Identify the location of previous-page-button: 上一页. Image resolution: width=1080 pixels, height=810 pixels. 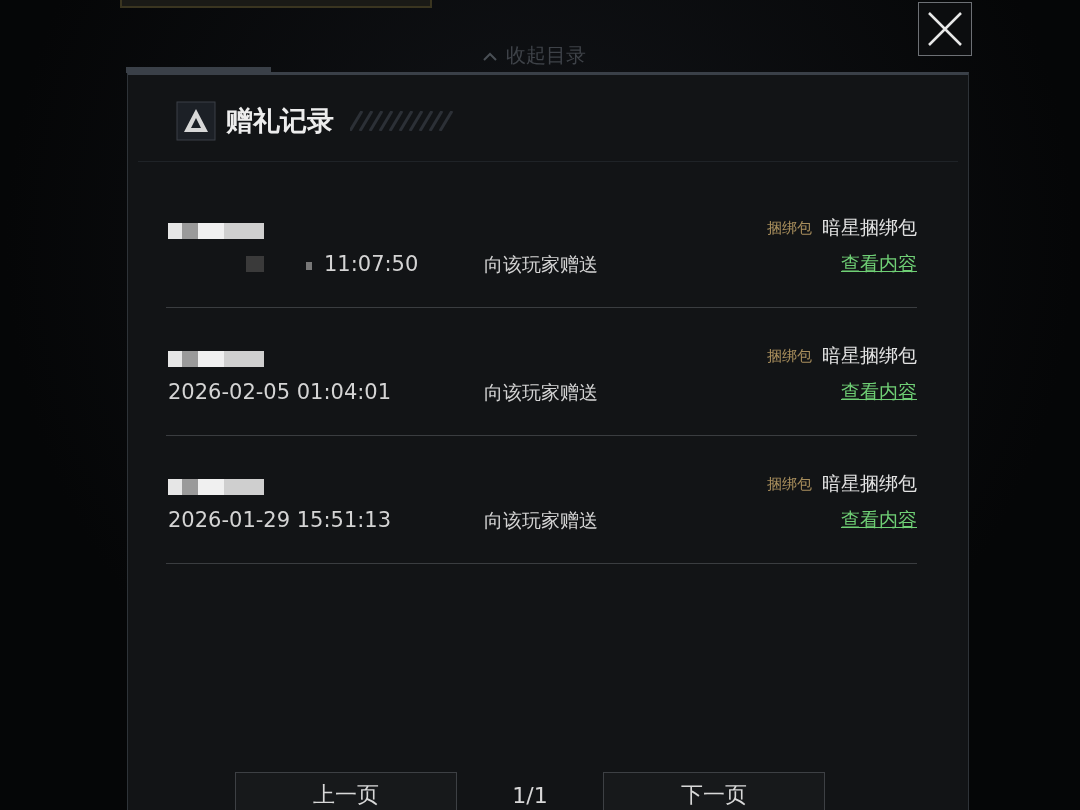
(346, 791).